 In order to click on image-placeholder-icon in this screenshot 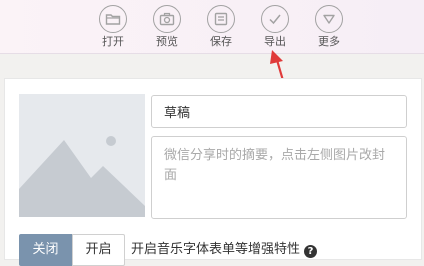, I will do `click(82, 176)`.